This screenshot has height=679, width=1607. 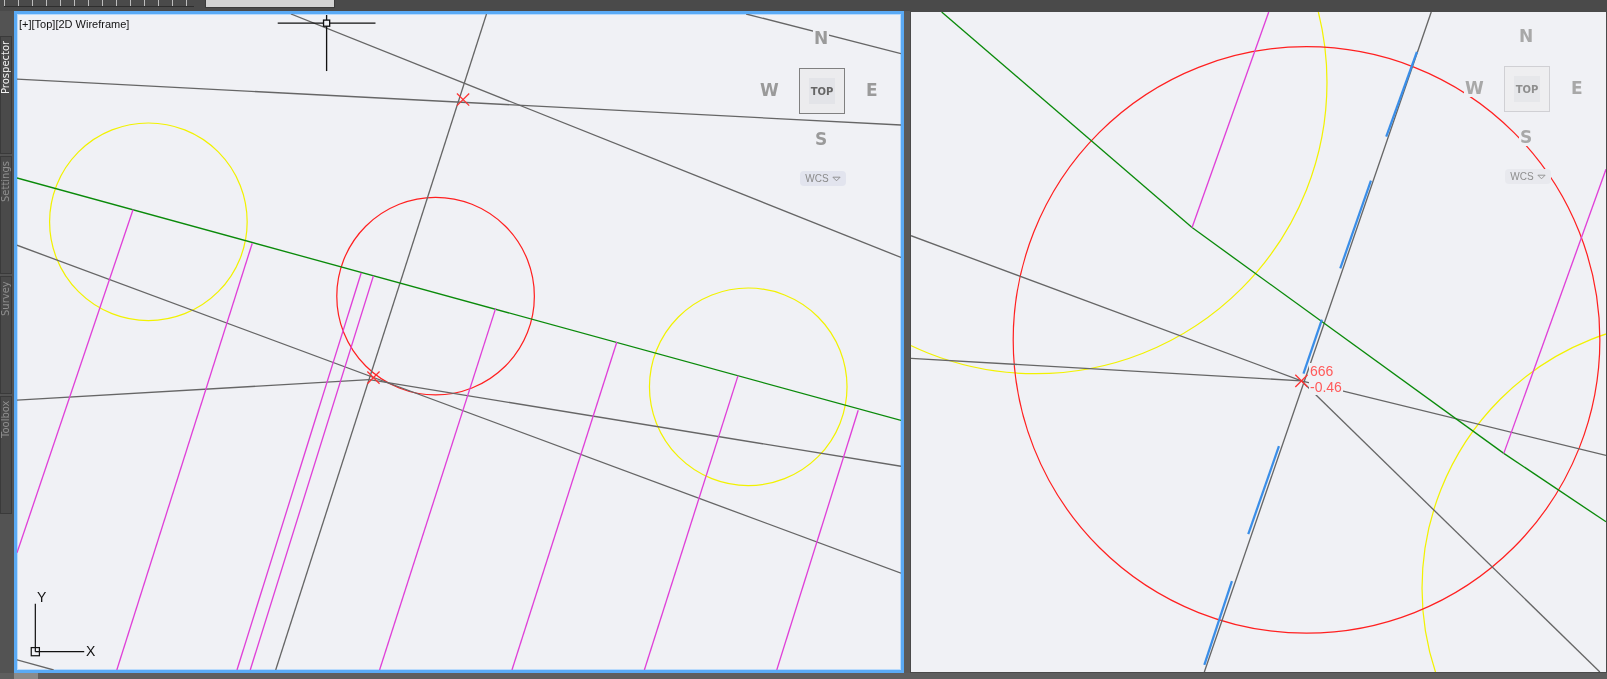 What do you see at coordinates (6, 455) in the screenshot?
I see `palette-tab: Toolbox` at bounding box center [6, 455].